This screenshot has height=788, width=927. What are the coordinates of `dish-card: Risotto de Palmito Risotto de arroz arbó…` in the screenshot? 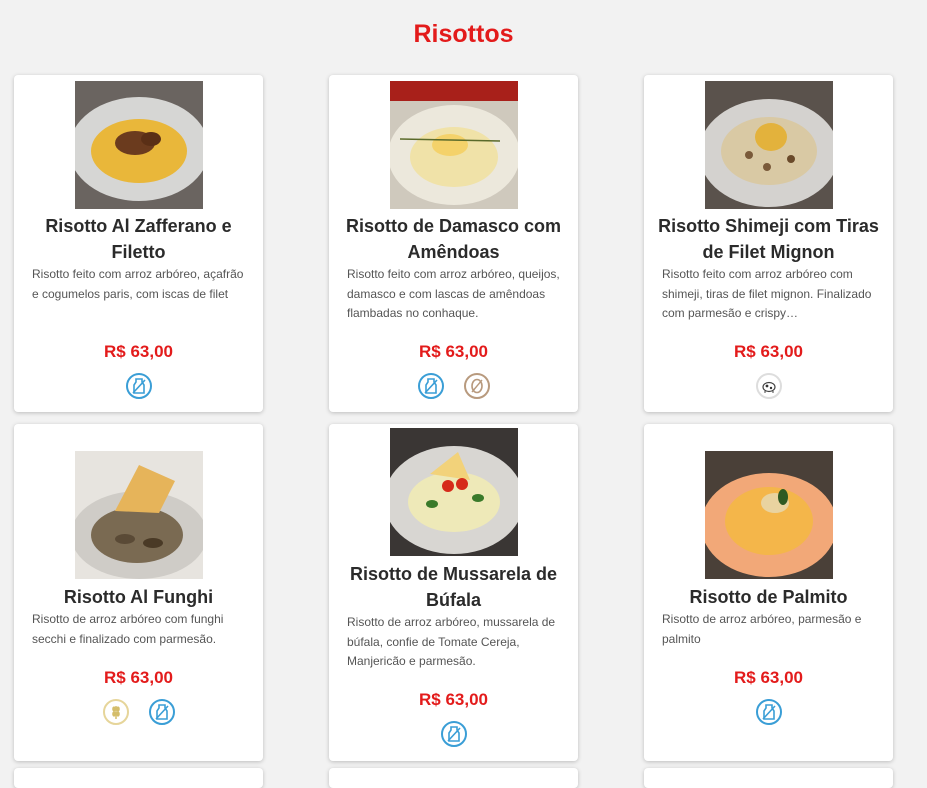 It's located at (768, 592).